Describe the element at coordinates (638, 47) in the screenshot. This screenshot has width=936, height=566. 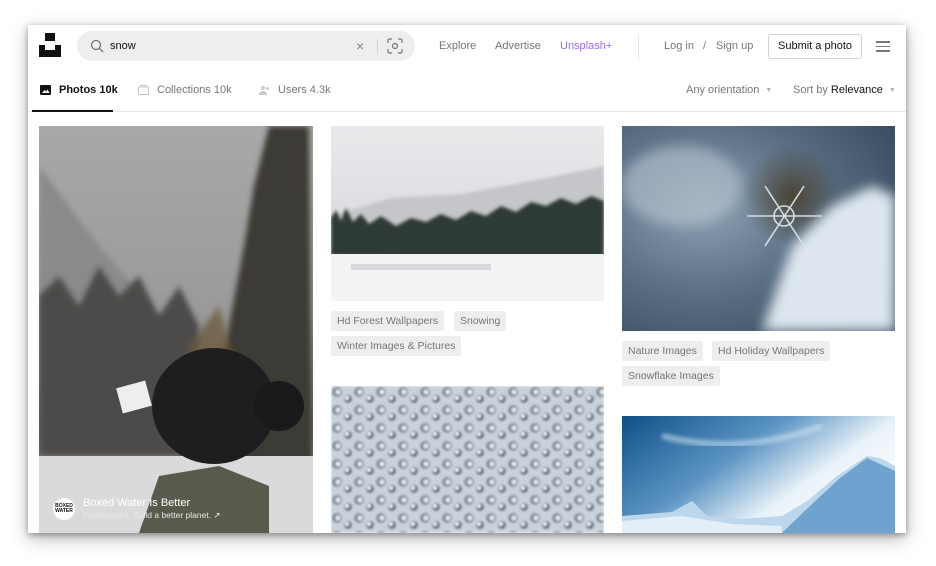
I see `nav-divider` at that location.